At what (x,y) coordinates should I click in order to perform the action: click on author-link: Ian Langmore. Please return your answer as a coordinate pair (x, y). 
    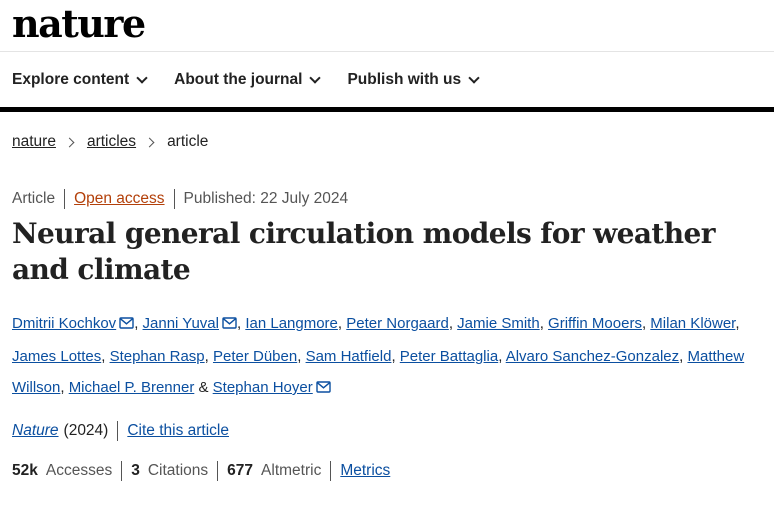
    Looking at the image, I should click on (291, 323).